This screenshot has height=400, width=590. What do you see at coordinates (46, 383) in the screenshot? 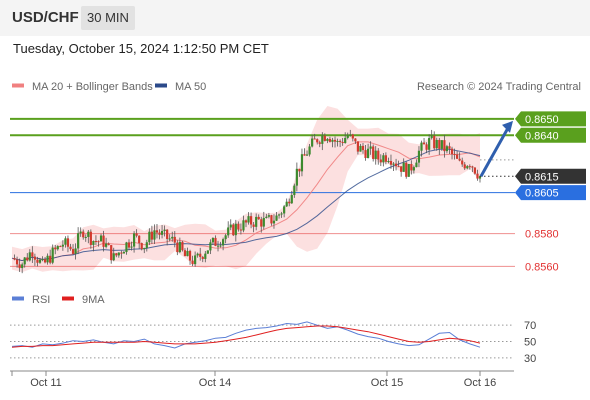
I see `x-tick-label: Oct 11` at bounding box center [46, 383].